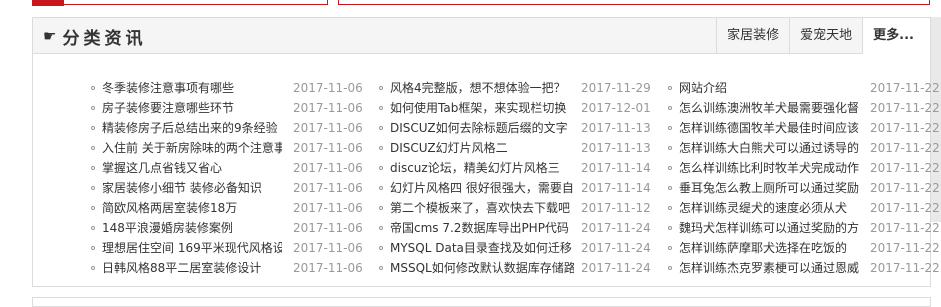 The image size is (941, 307). I want to click on news-list-item: discuz论坛，精美幻灯片风格三 2017-11-14, so click(516, 168).